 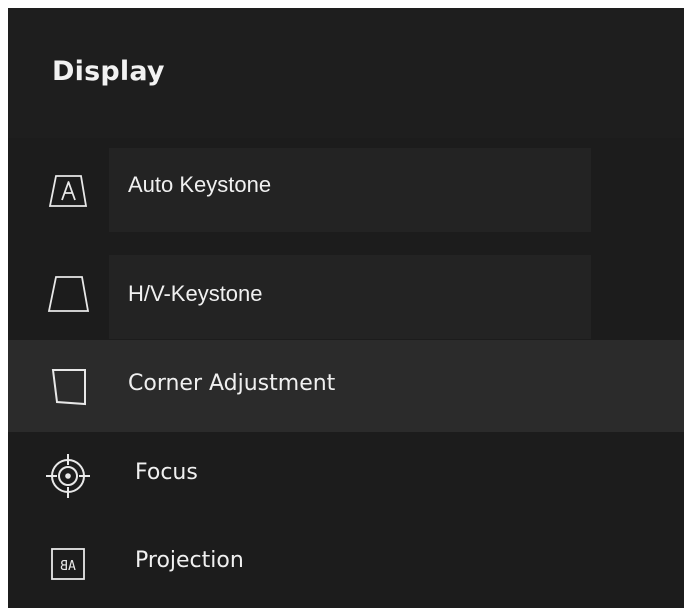 I want to click on menu-item-label: H/V-Keystone, so click(x=195, y=293).